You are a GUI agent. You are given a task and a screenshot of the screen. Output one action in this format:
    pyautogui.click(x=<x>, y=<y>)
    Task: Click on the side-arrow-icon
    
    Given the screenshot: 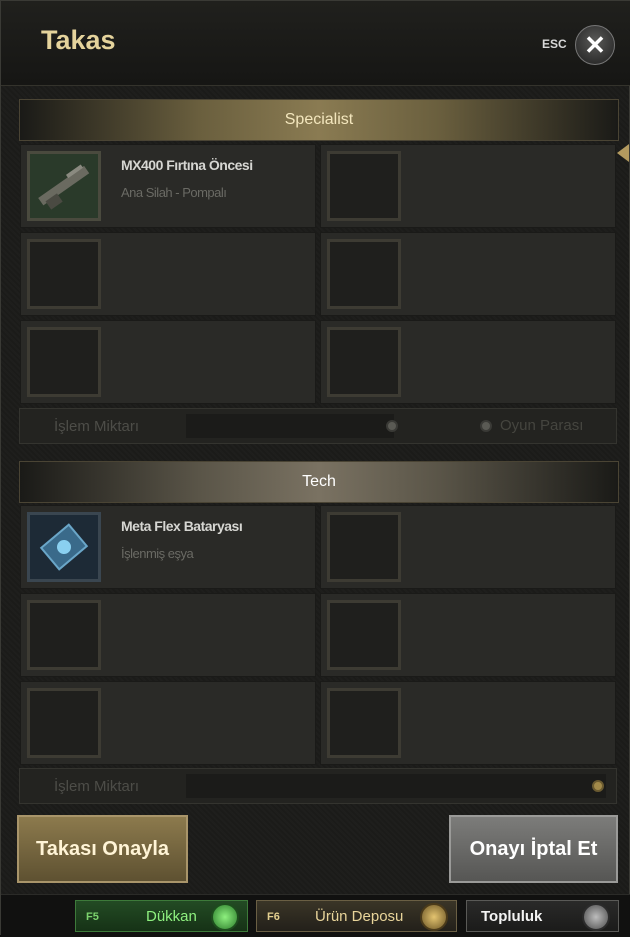 What is the action you would take?
    pyautogui.click(x=623, y=153)
    